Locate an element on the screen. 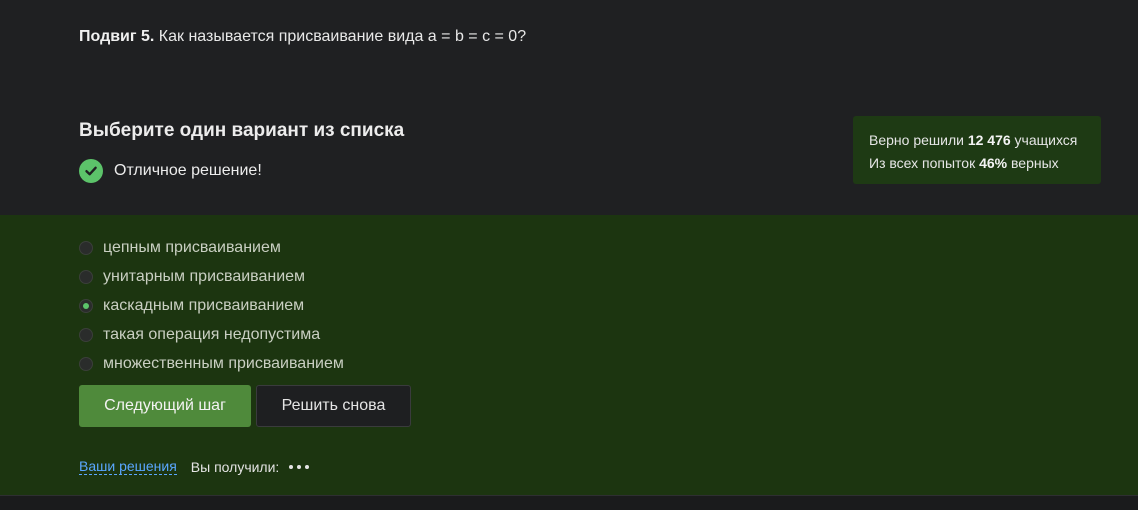  stats-percent-suffix: верных is located at coordinates (1035, 163).